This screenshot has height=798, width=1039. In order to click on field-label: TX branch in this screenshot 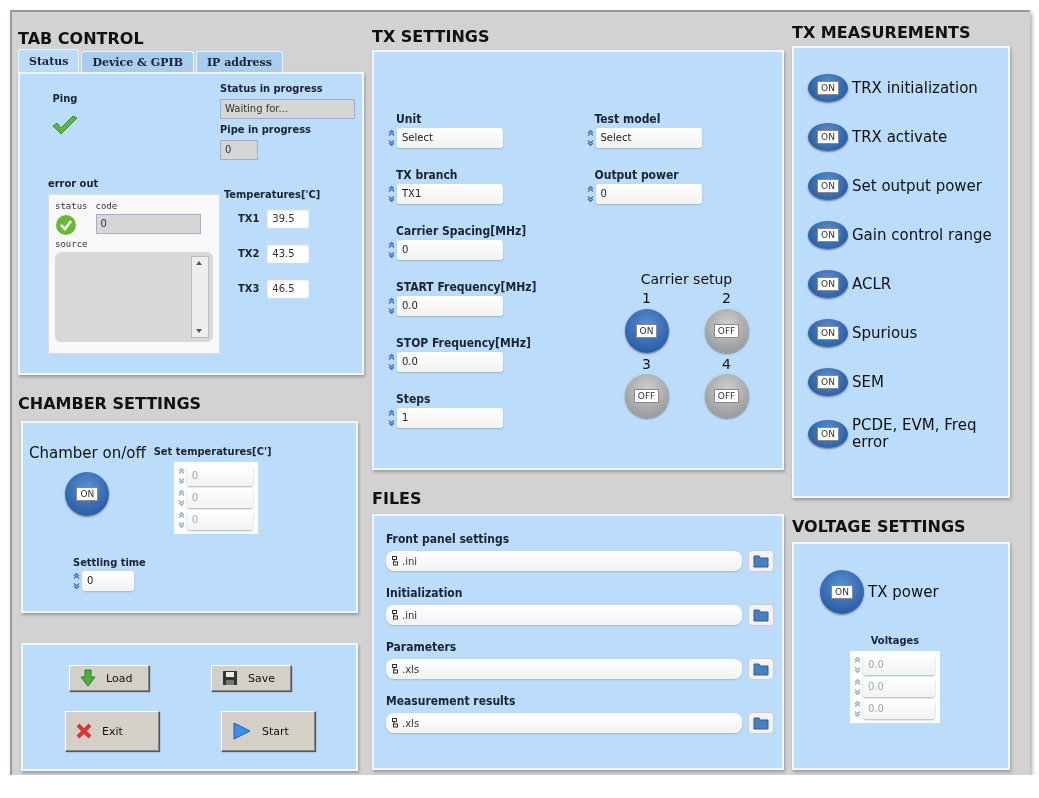, I will do `click(427, 175)`.